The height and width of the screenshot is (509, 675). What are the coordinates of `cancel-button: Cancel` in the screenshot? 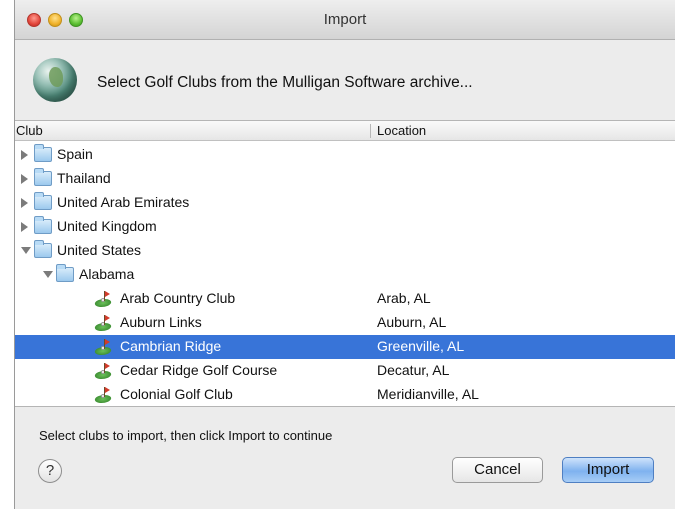 It's located at (497, 470).